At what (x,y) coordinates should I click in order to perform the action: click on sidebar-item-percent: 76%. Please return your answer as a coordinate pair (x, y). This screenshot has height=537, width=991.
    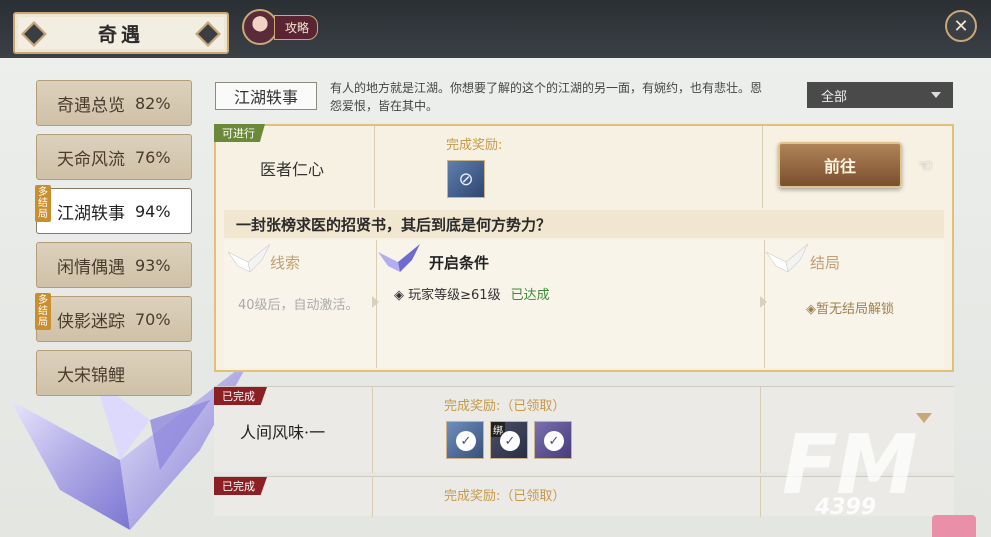
    Looking at the image, I should click on (153, 157).